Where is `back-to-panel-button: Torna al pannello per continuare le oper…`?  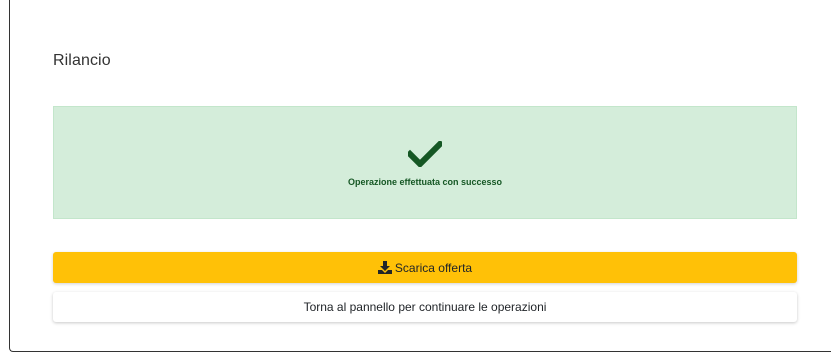 back-to-panel-button: Torna al pannello per continuare le oper… is located at coordinates (425, 307).